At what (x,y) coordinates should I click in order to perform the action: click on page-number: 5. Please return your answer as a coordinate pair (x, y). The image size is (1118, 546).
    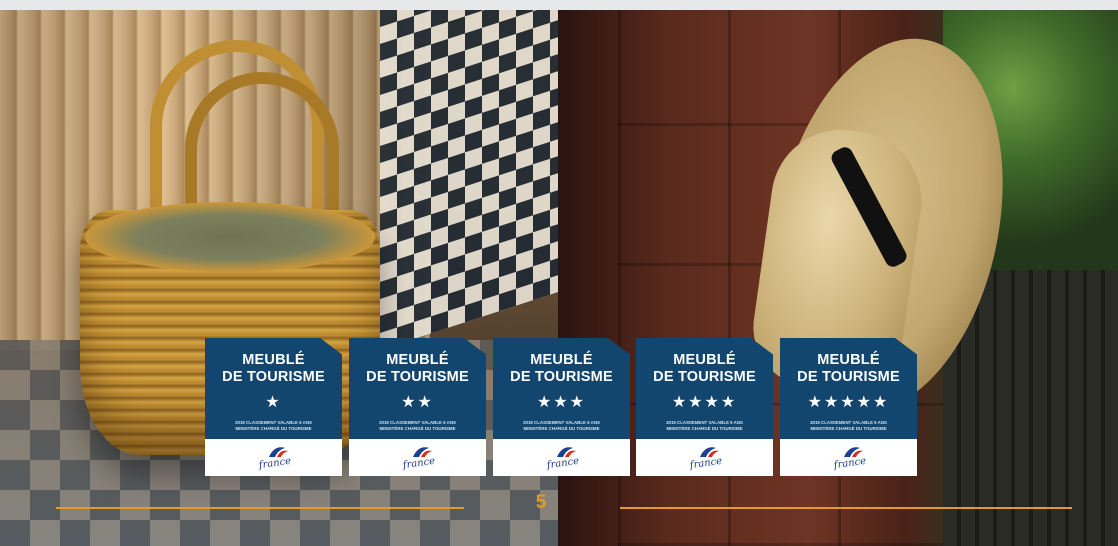
    Looking at the image, I should click on (541, 502).